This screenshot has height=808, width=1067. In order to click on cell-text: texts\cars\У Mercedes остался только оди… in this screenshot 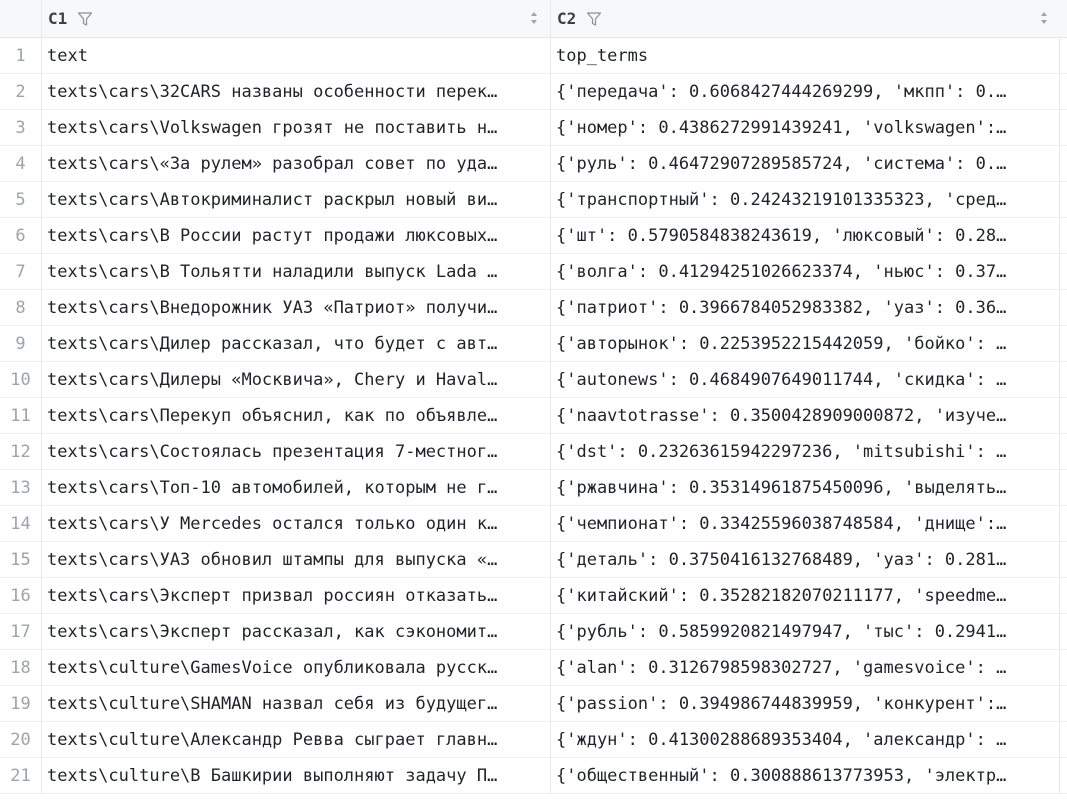, I will do `click(272, 523)`.